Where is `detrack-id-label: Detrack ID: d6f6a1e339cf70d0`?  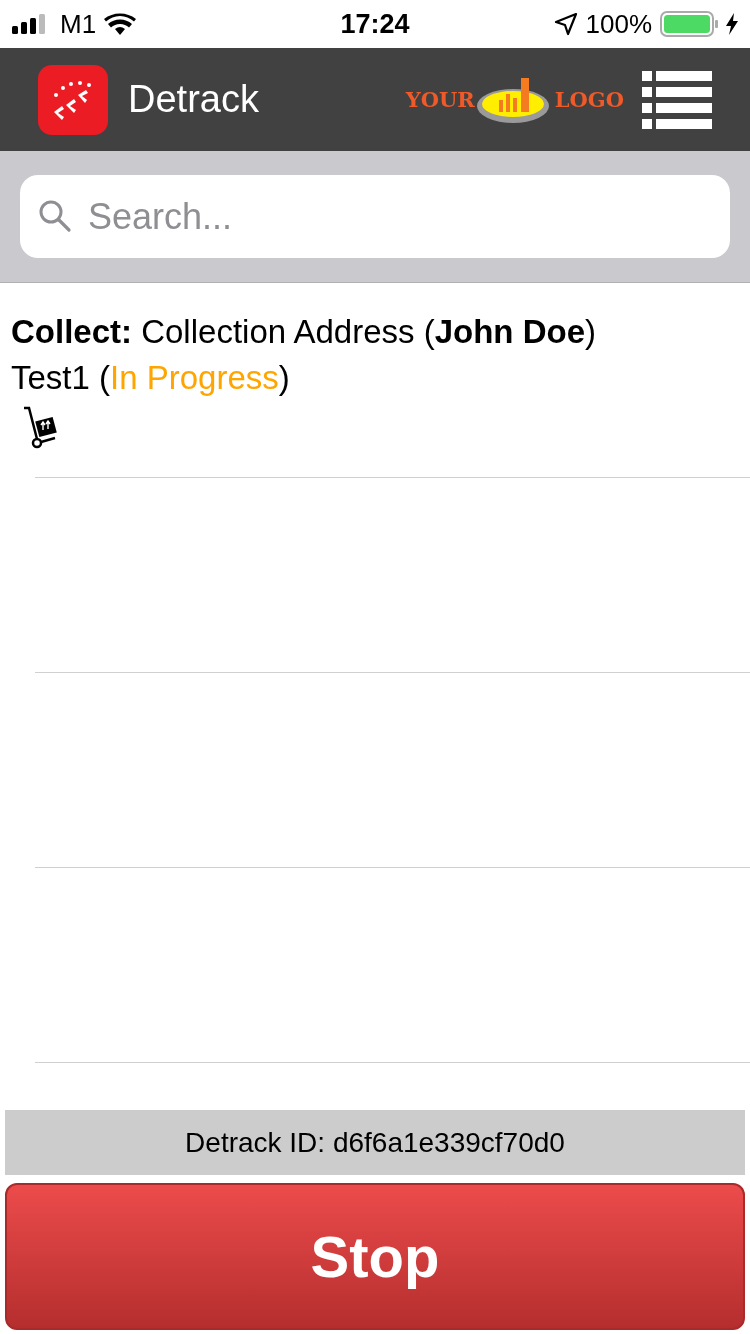
detrack-id-label: Detrack ID: d6f6a1e339cf70d0 is located at coordinates (375, 1142).